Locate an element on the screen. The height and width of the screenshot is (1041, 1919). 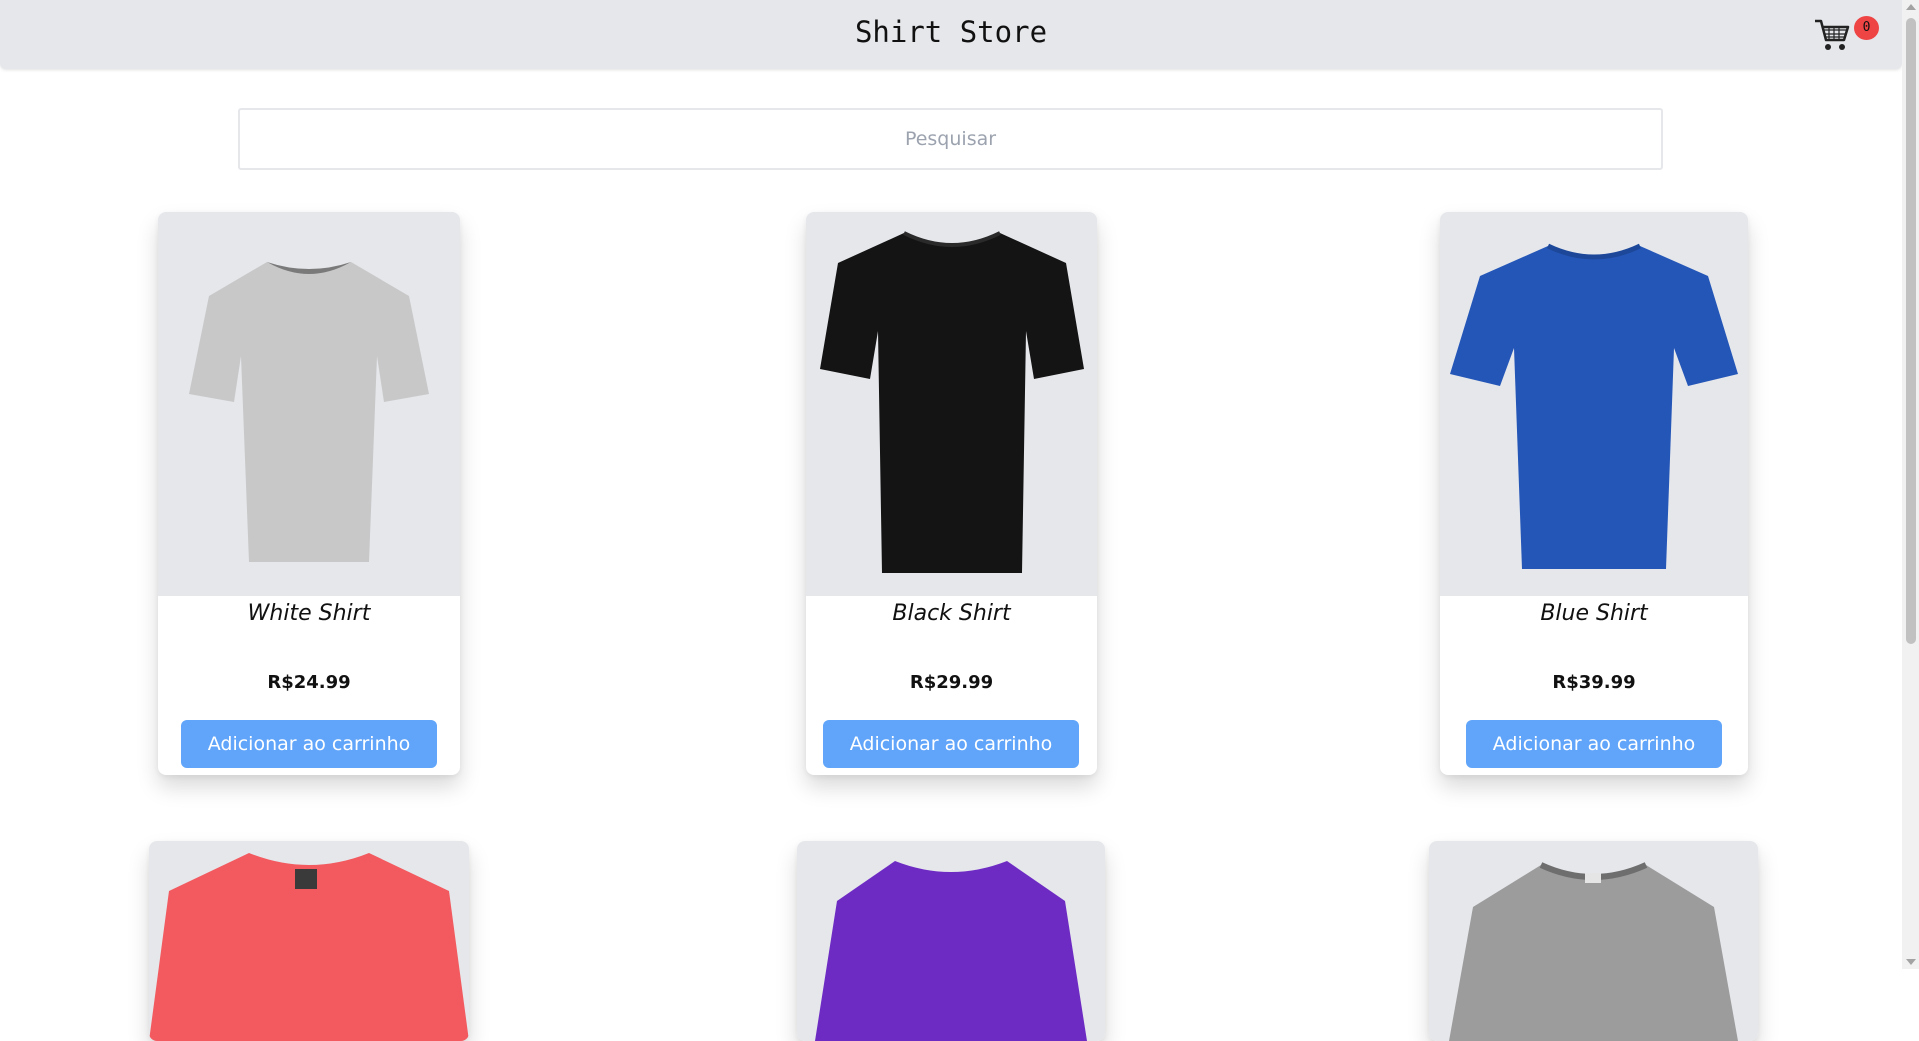
cart-count-badge: 0 is located at coordinates (1866, 28).